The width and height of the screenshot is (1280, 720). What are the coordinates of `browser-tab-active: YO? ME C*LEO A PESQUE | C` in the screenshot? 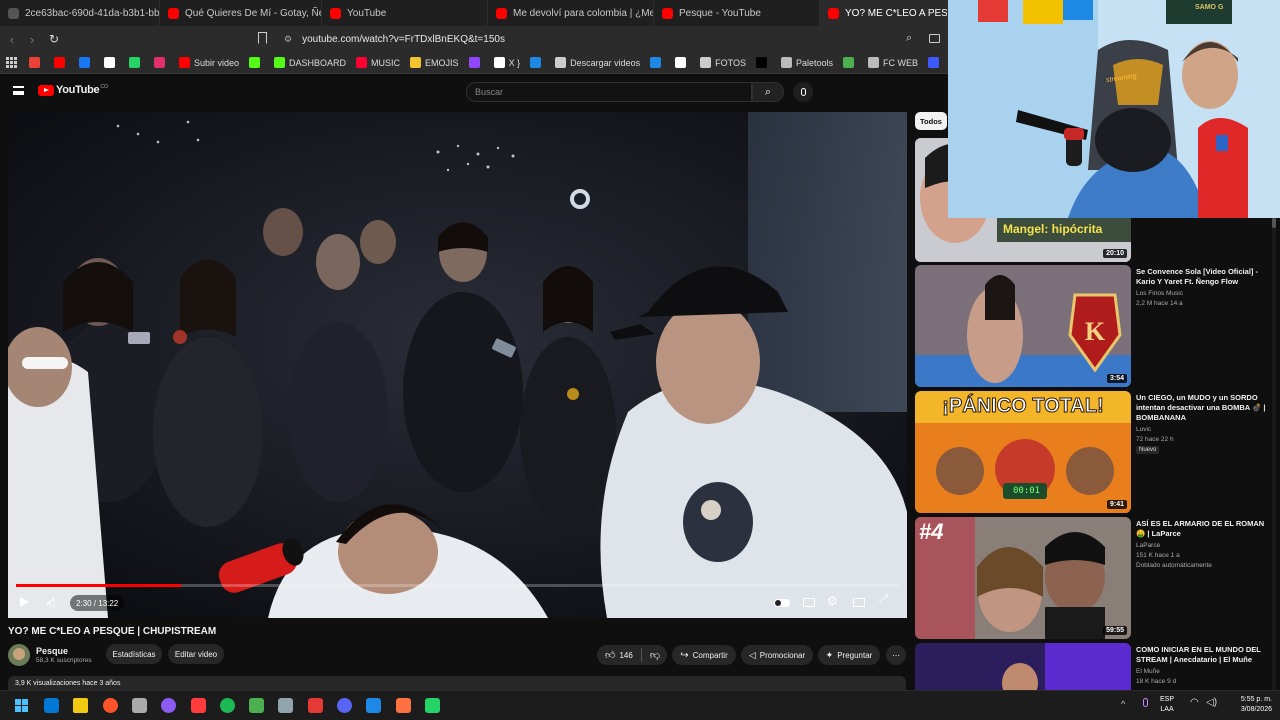 It's located at (884, 13).